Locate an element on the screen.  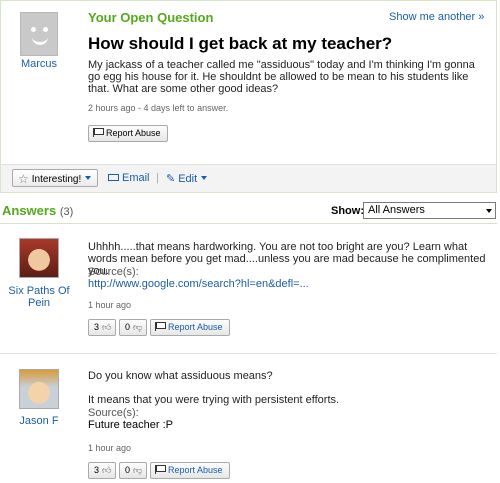
answers-count: (3) is located at coordinates (66, 212).